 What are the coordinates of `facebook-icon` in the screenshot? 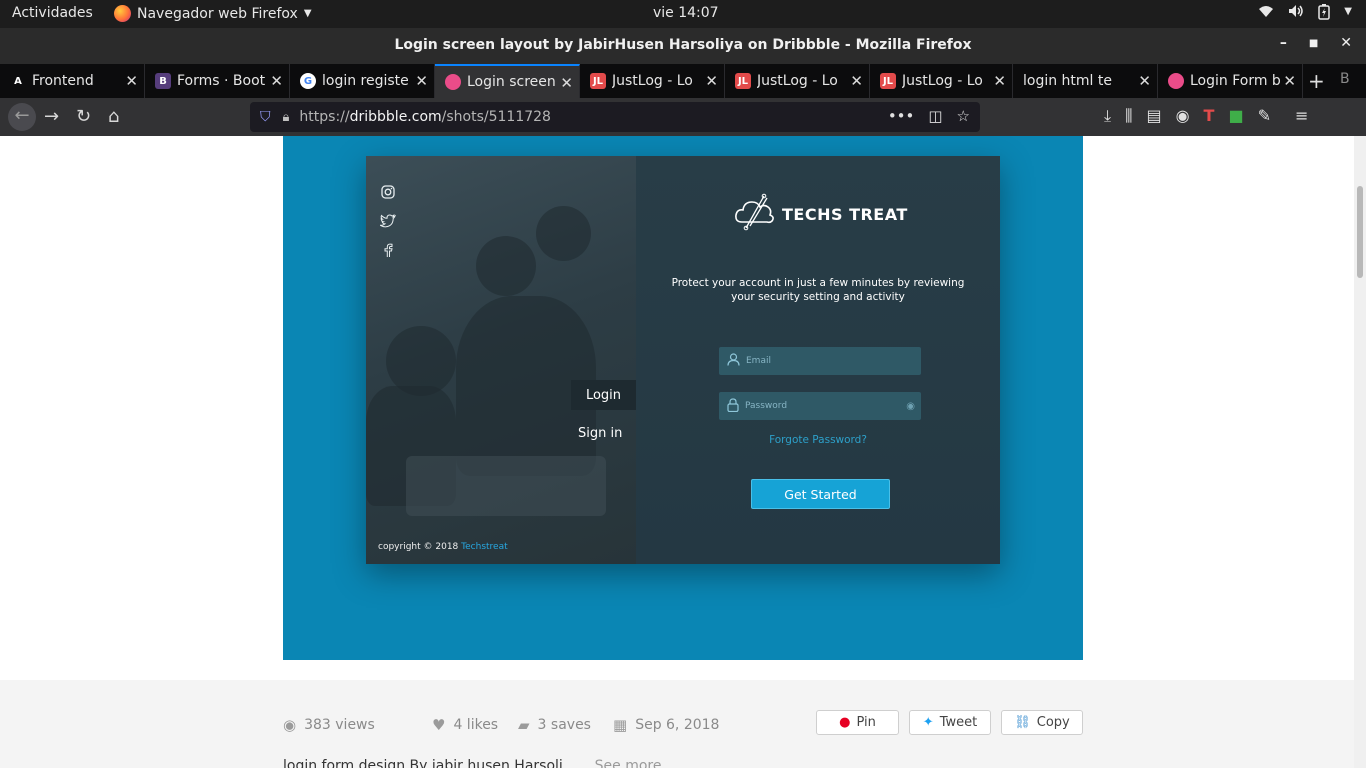 It's located at (388, 250).